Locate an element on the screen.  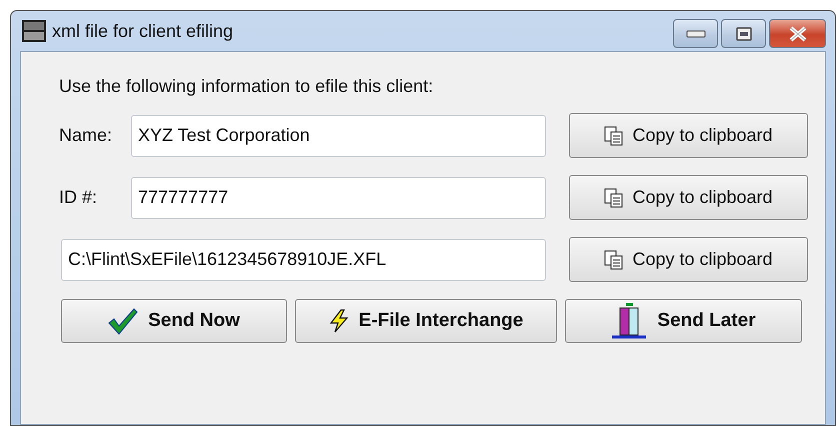
close-button is located at coordinates (797, 33).